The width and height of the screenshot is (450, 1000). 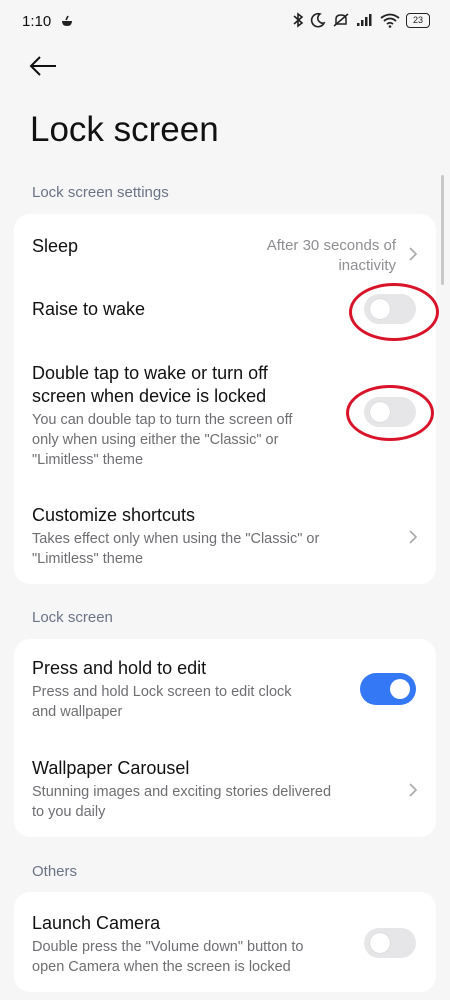 I want to click on battery-icon: 23, so click(x=418, y=20).